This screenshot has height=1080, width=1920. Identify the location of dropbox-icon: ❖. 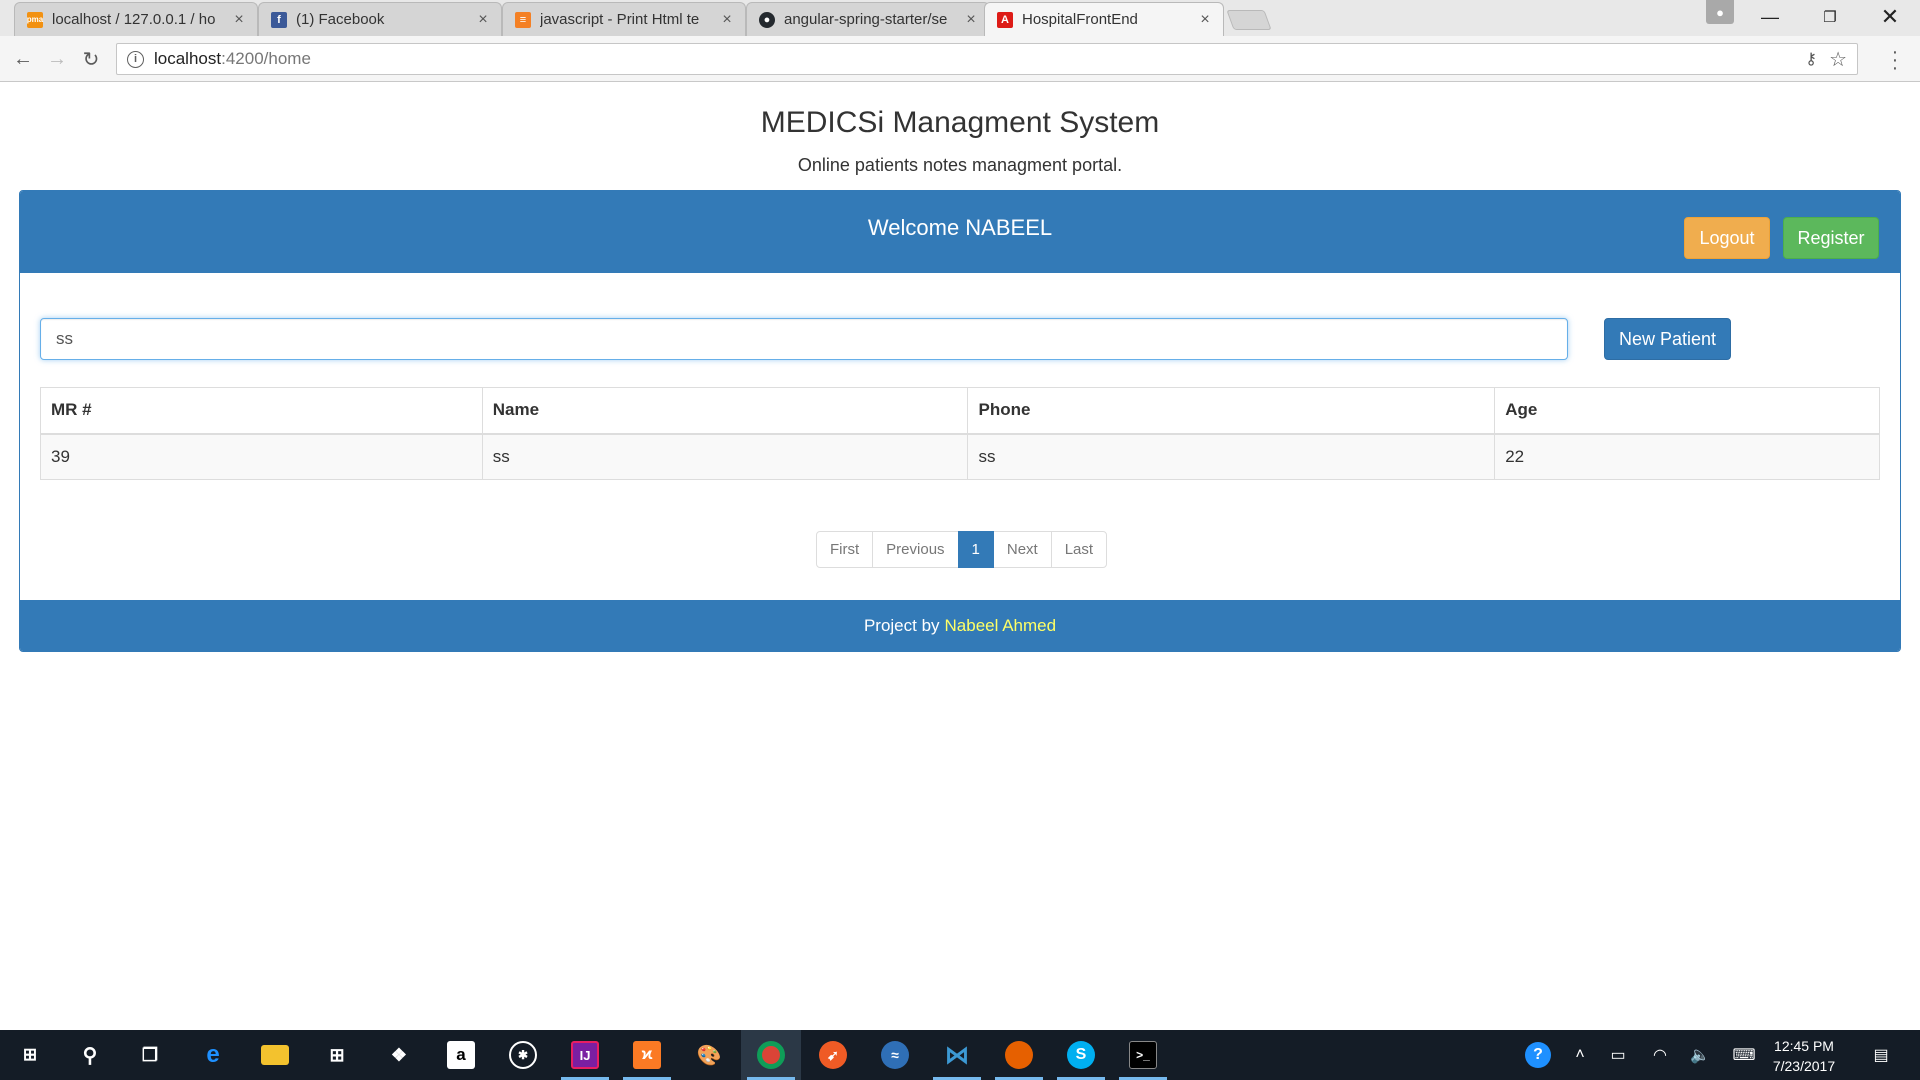
(399, 1055).